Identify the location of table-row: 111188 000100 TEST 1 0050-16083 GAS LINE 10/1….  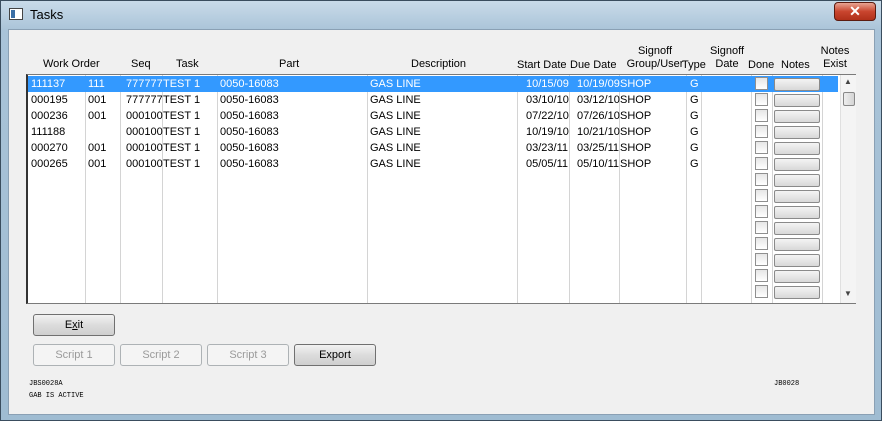
(433, 132).